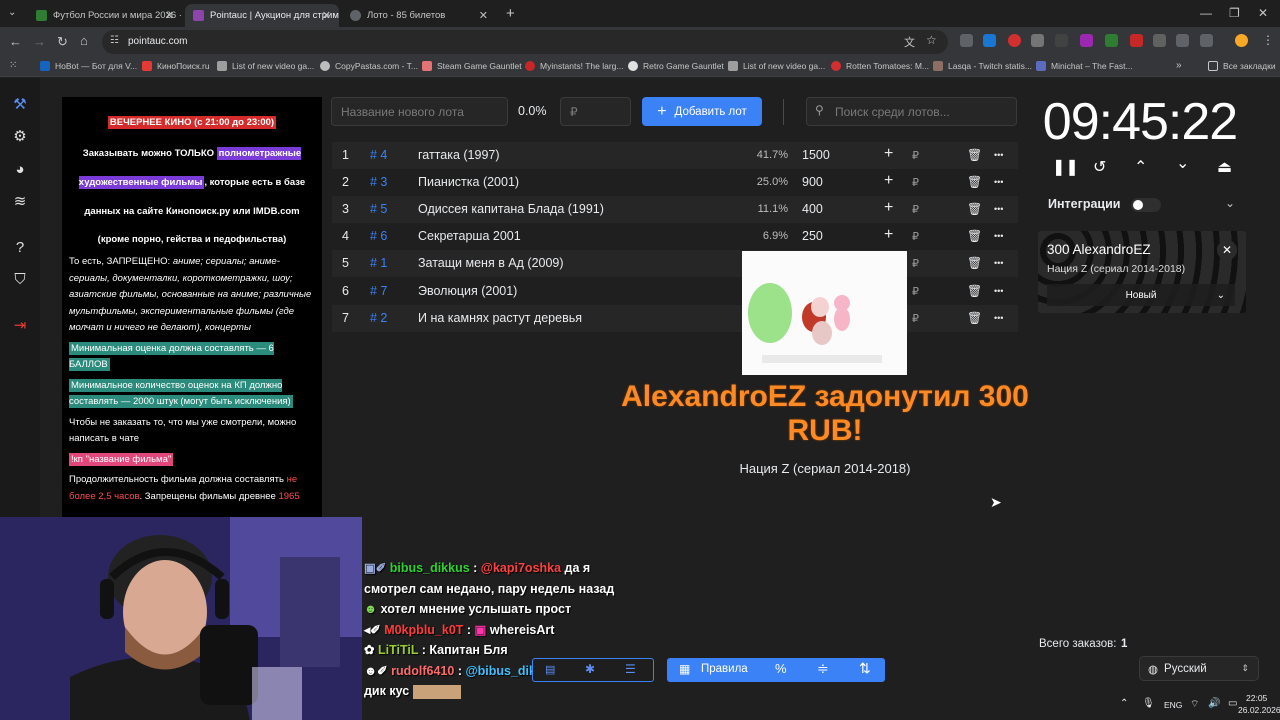 The image size is (1280, 720). What do you see at coordinates (1227, 250) in the screenshot?
I see `close-icon: ✕` at bounding box center [1227, 250].